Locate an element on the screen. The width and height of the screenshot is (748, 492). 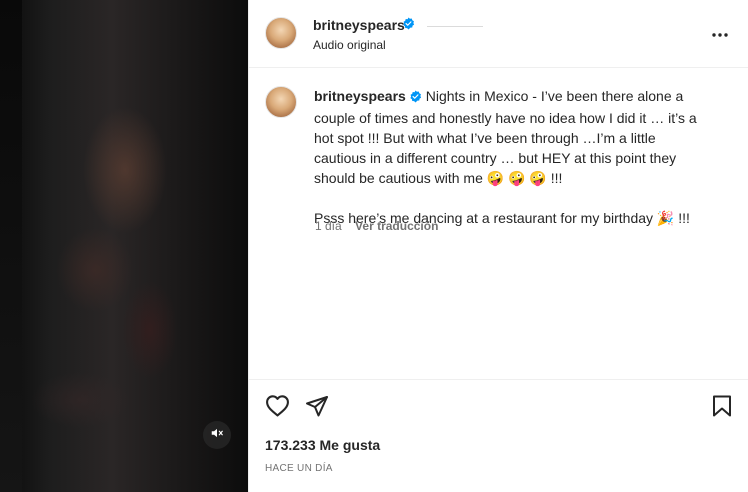
see-translation-button: Ver traducción is located at coordinates (396, 226).